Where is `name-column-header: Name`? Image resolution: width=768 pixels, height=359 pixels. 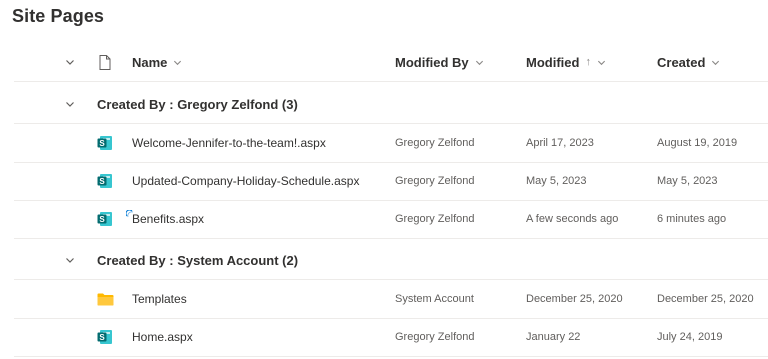
name-column-header: Name is located at coordinates (157, 62).